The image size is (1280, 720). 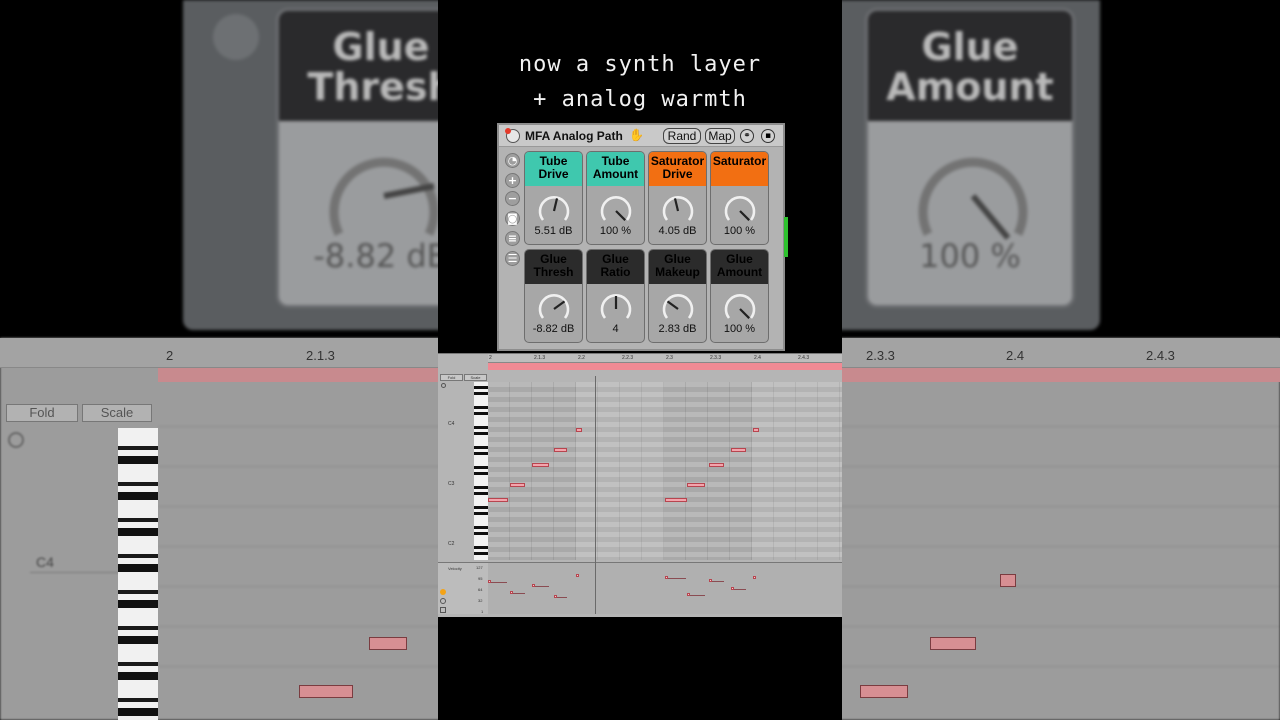 I want to click on playhead, so click(x=595, y=495).